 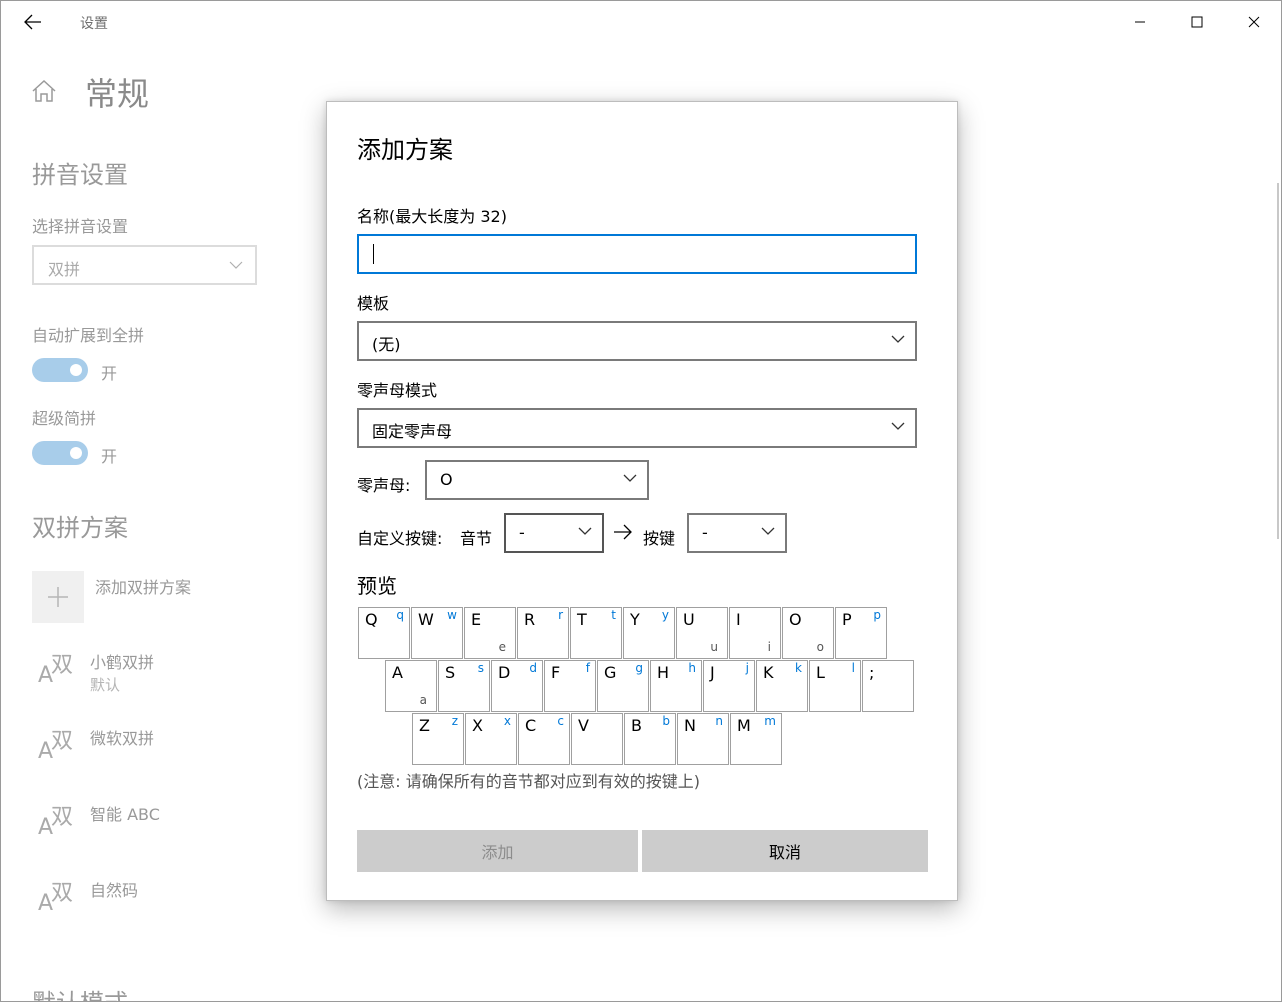 What do you see at coordinates (543, 633) in the screenshot?
I see `keyboard-key: Rr` at bounding box center [543, 633].